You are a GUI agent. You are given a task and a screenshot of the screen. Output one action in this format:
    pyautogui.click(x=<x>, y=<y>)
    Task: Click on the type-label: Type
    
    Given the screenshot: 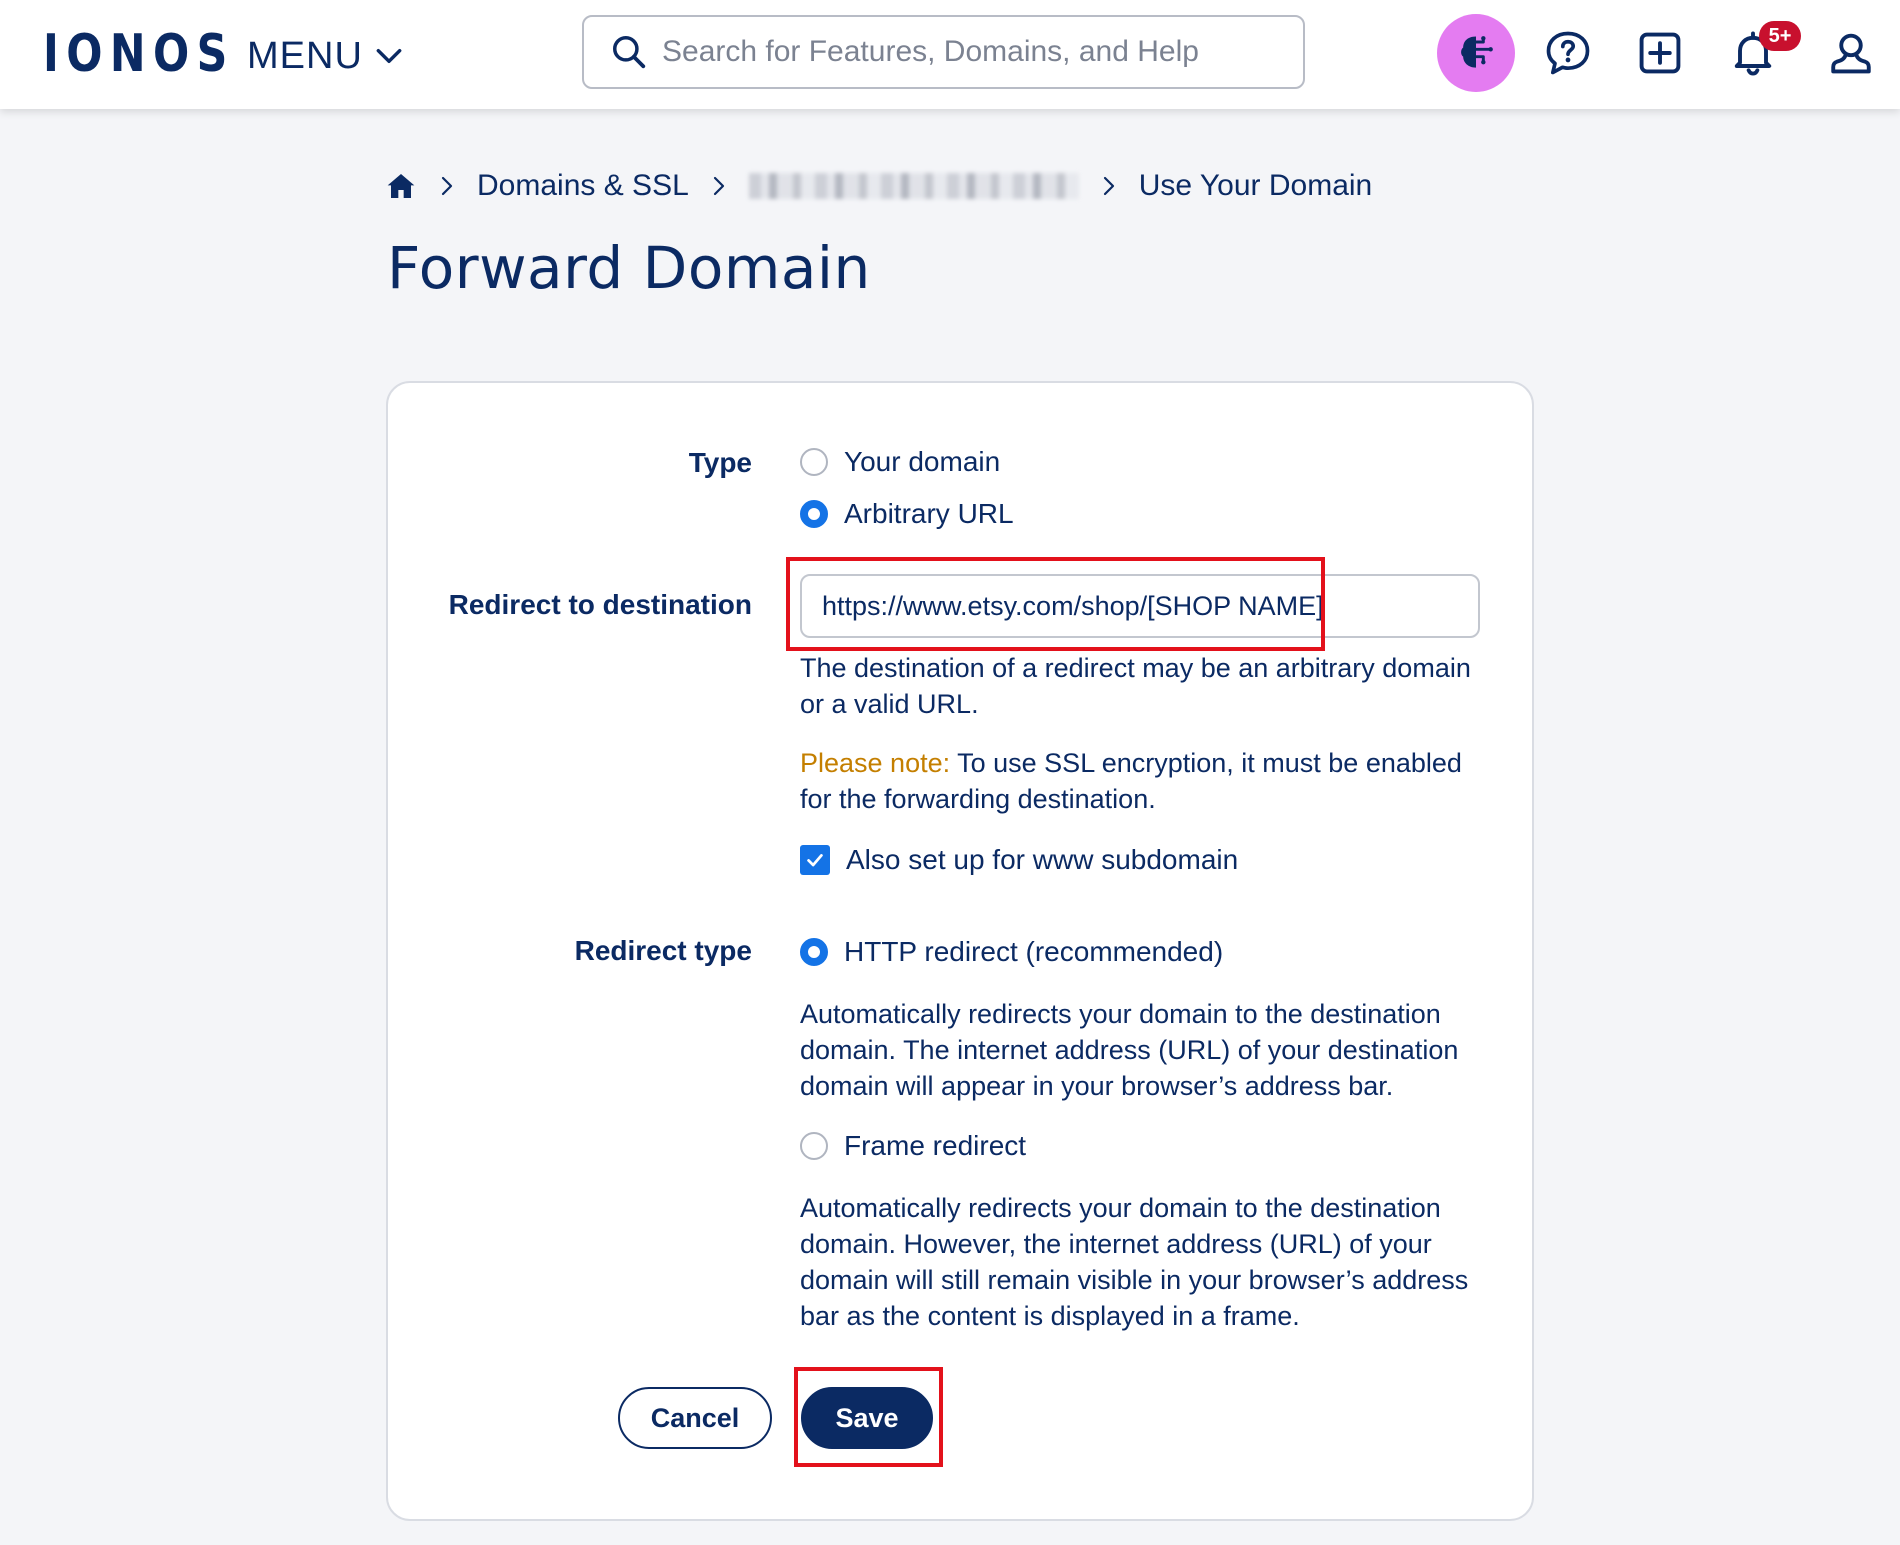 What is the action you would take?
    pyautogui.click(x=720, y=462)
    